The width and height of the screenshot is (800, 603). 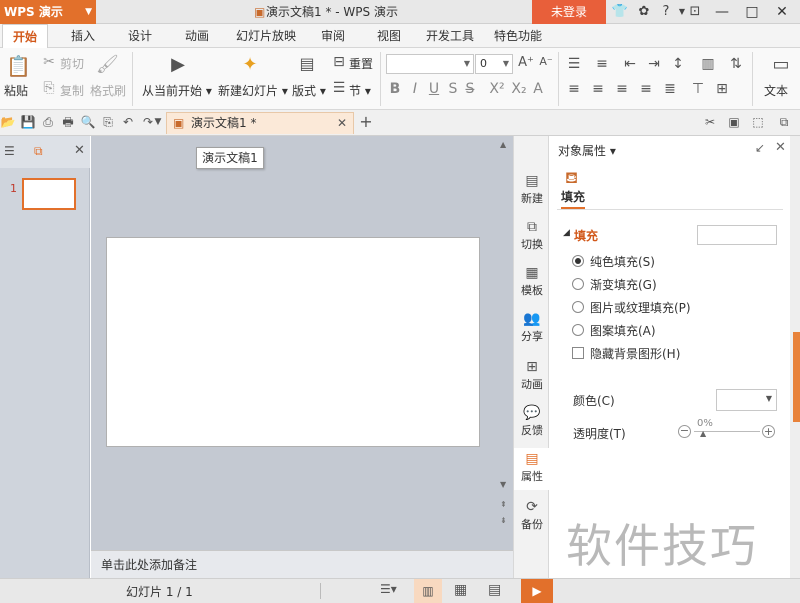 What do you see at coordinates (622, 89) in the screenshot?
I see `align-right-icon: ≡` at bounding box center [622, 89].